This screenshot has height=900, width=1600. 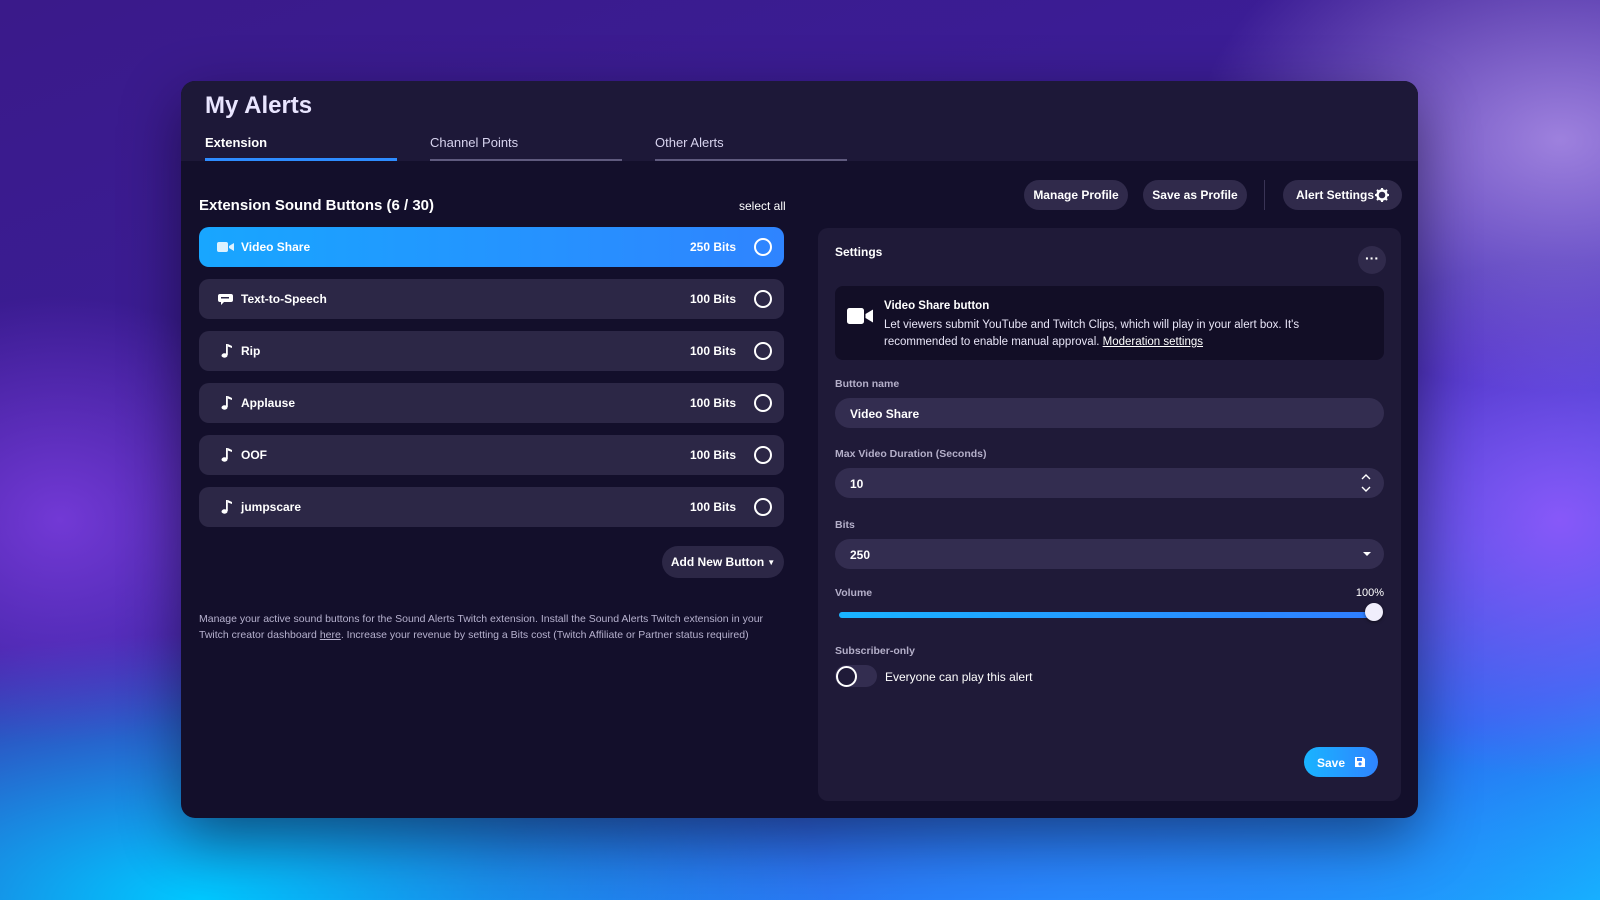 I want to click on volume-slider, so click(x=1106, y=615).